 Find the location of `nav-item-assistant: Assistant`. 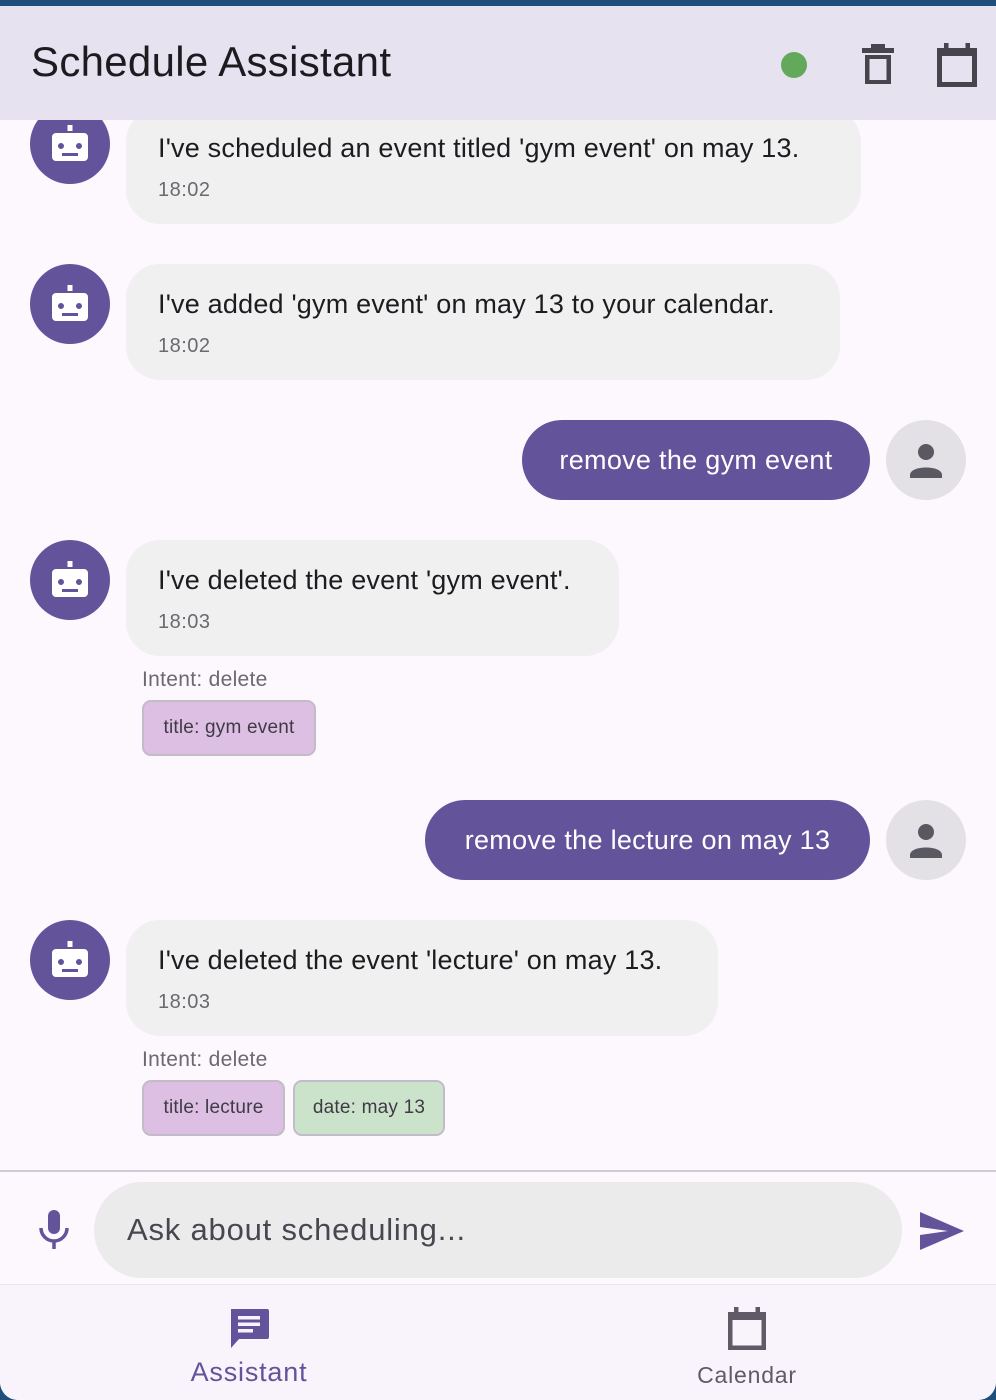

nav-item-assistant: Assistant is located at coordinates (249, 1342).